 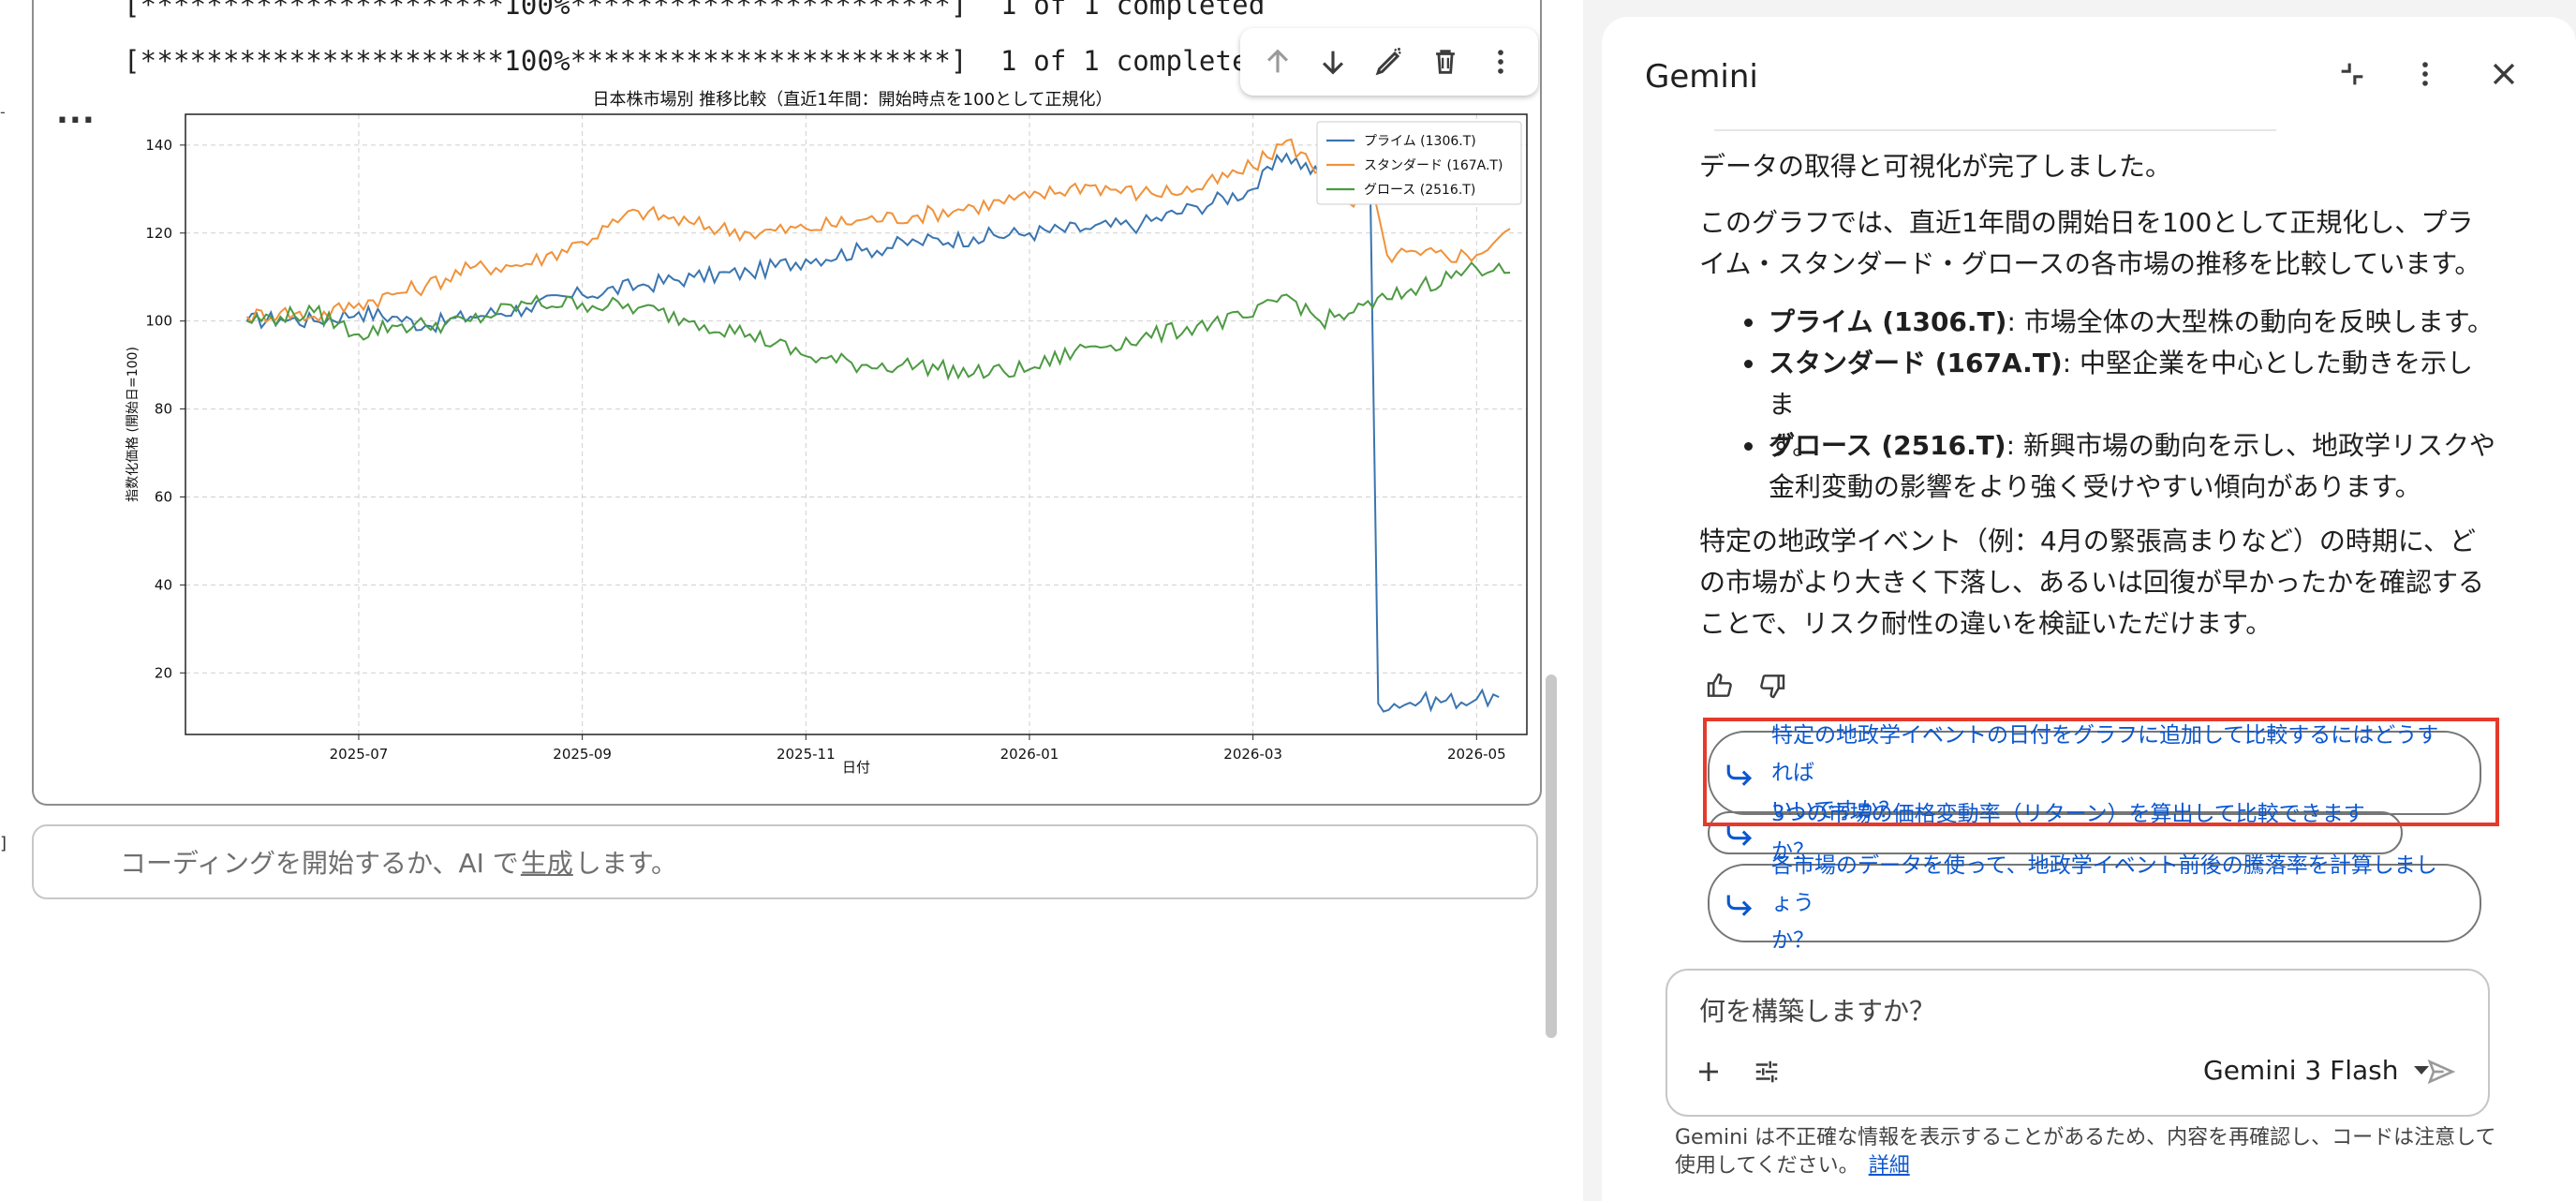 I want to click on thumbs-up-button, so click(x=1719, y=685).